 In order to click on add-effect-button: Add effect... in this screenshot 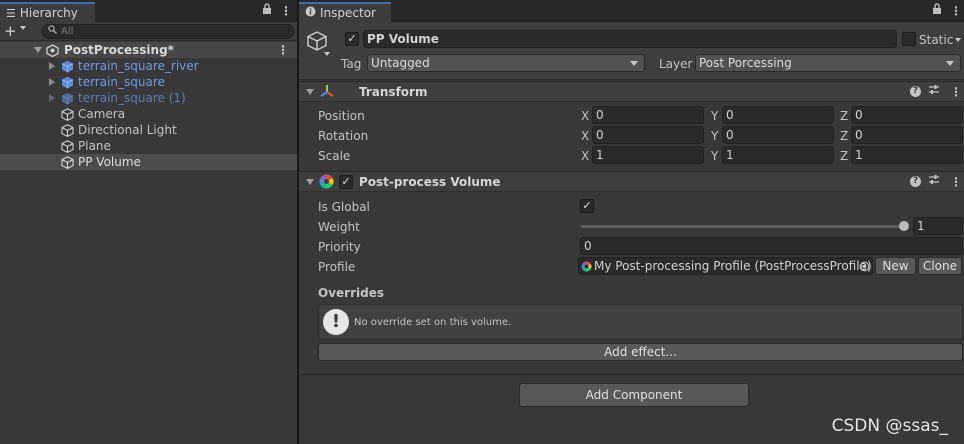, I will do `click(640, 352)`.